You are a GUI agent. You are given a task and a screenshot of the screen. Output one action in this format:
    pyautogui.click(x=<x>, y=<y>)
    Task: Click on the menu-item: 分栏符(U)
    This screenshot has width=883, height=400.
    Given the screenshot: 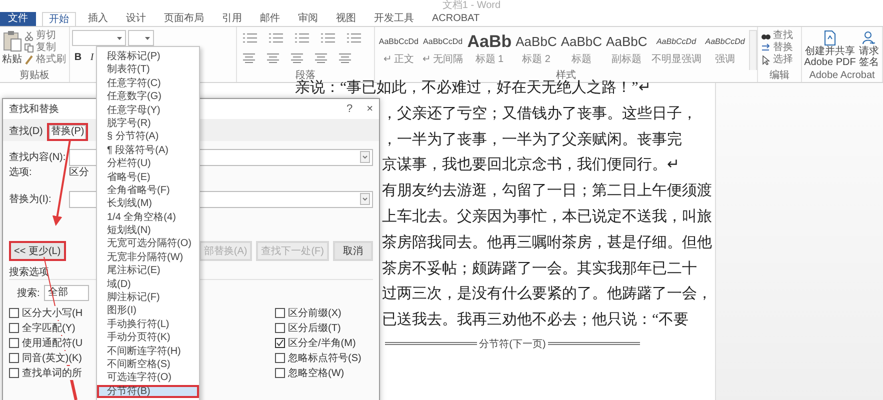 What is the action you would take?
    pyautogui.click(x=148, y=164)
    